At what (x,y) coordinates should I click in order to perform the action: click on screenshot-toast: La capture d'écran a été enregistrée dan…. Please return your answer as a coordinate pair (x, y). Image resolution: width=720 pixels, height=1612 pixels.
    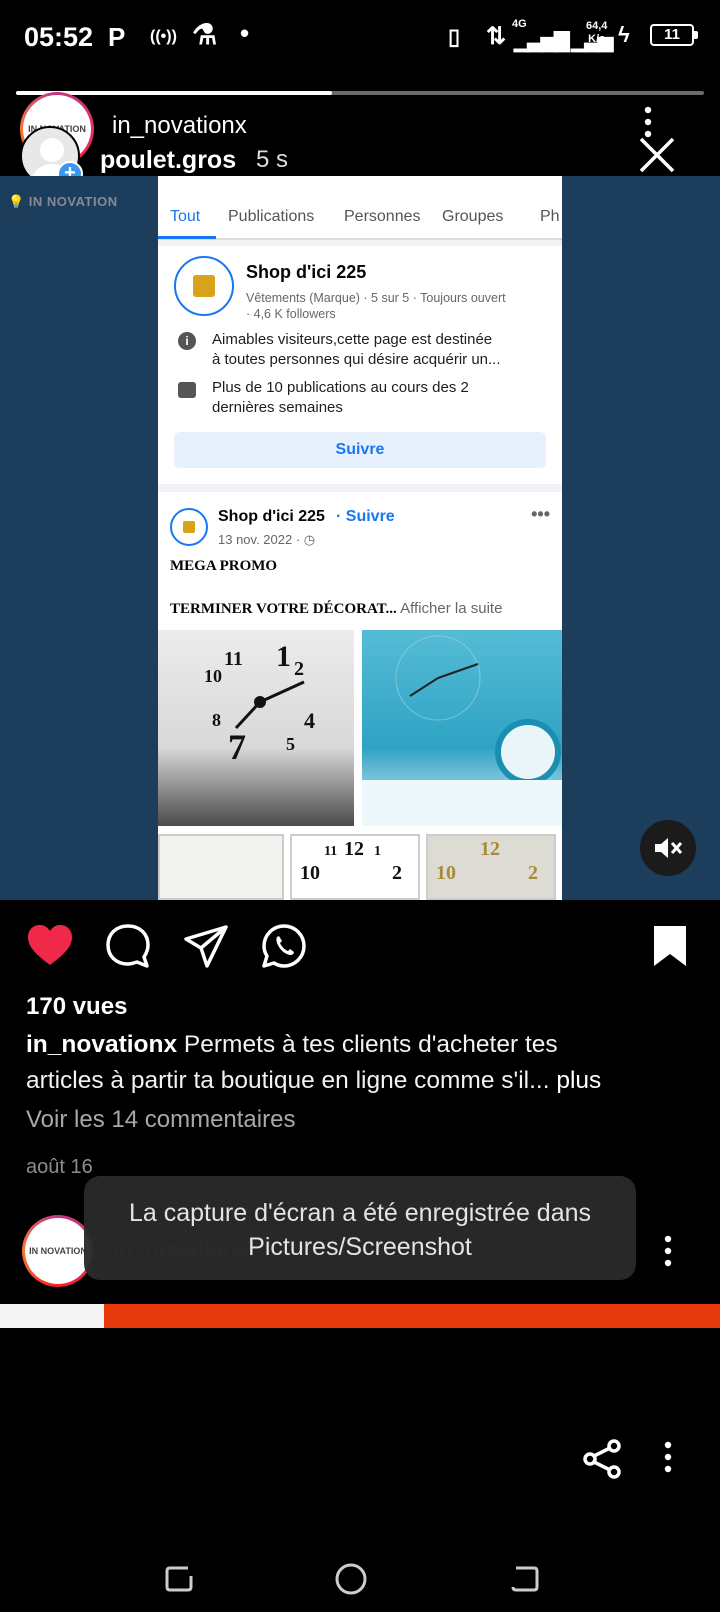
    Looking at the image, I should click on (360, 1228).